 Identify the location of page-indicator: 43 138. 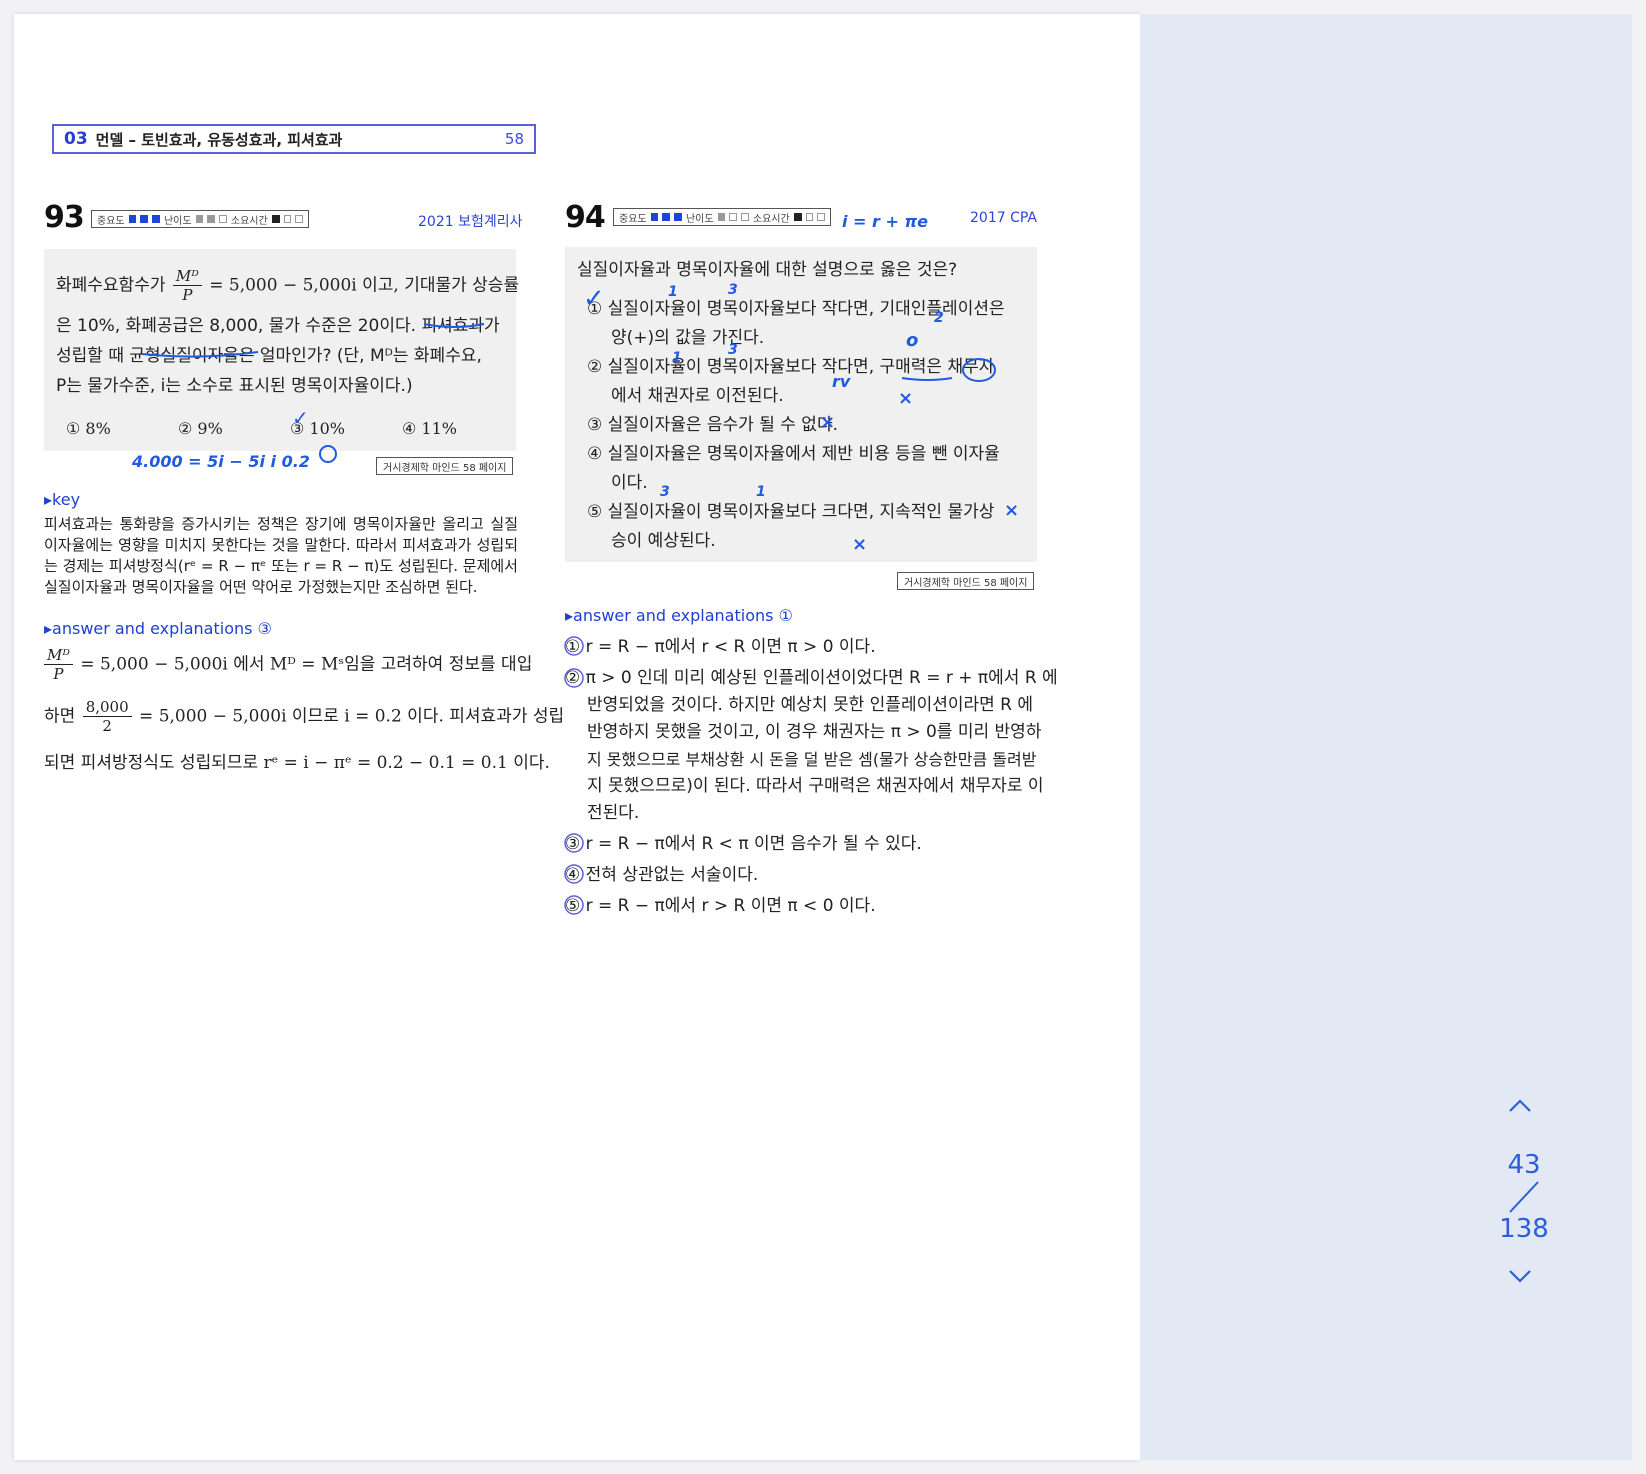
(1524, 1197).